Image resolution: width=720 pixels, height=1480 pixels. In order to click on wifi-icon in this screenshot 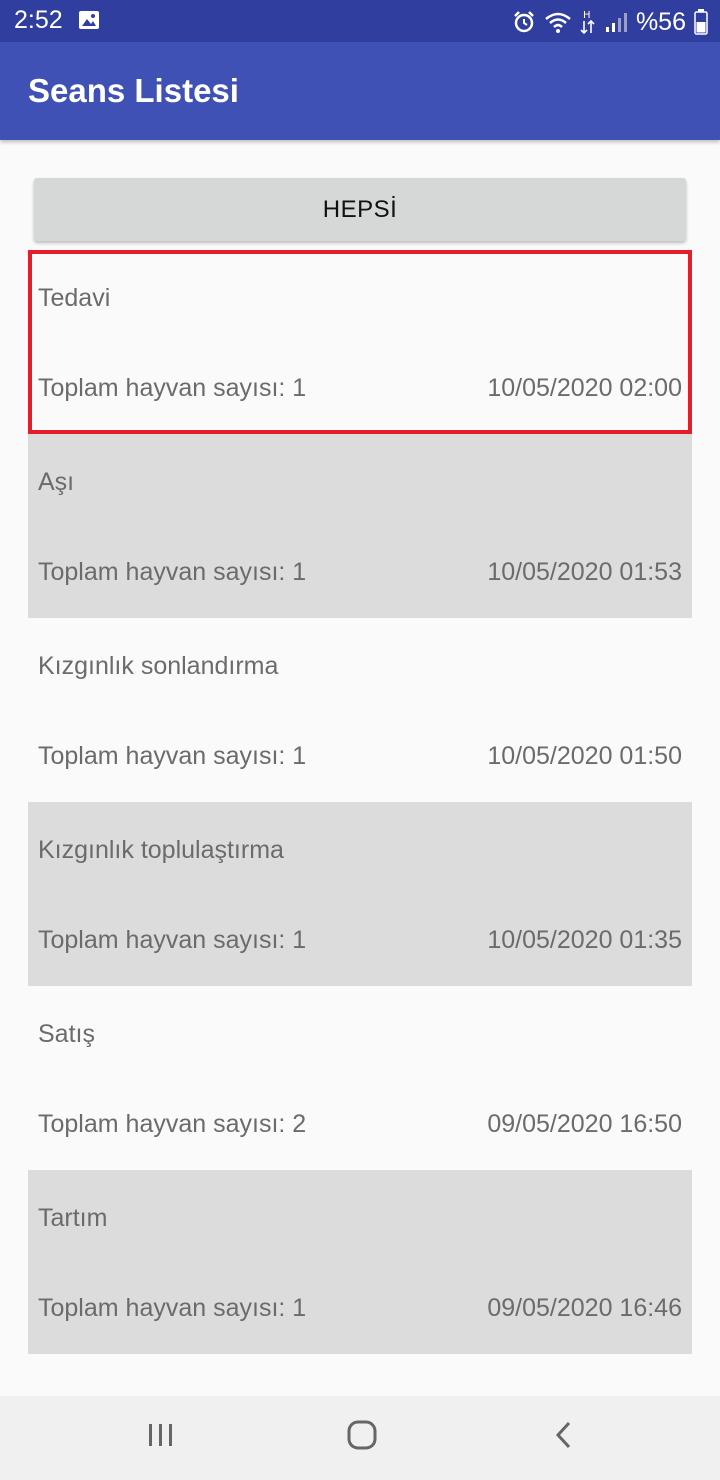, I will do `click(558, 22)`.